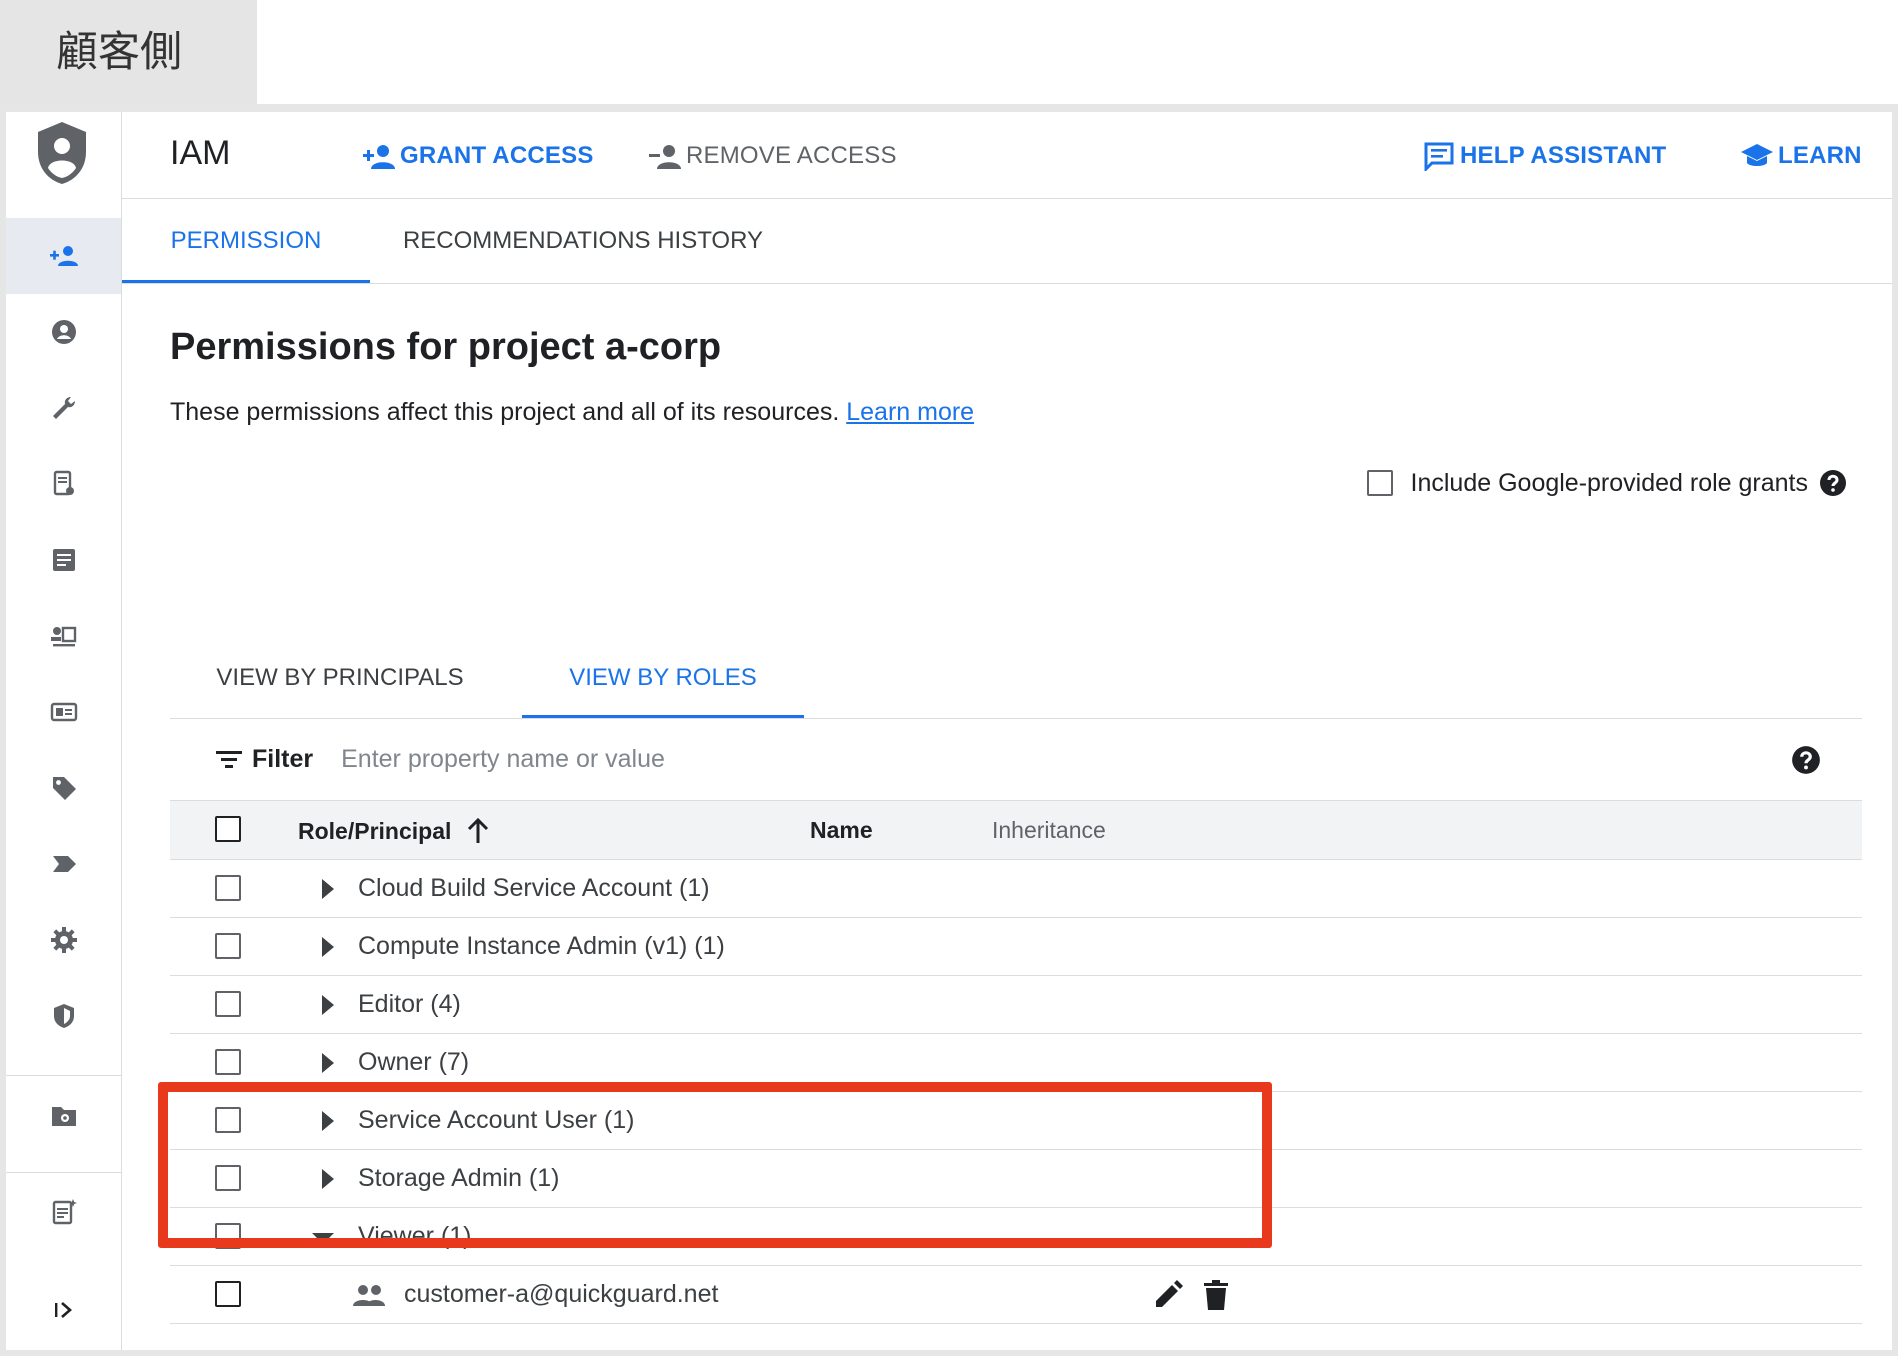 This screenshot has height=1356, width=1898. Describe the element at coordinates (200, 153) in the screenshot. I see `app-title: IAM` at that location.